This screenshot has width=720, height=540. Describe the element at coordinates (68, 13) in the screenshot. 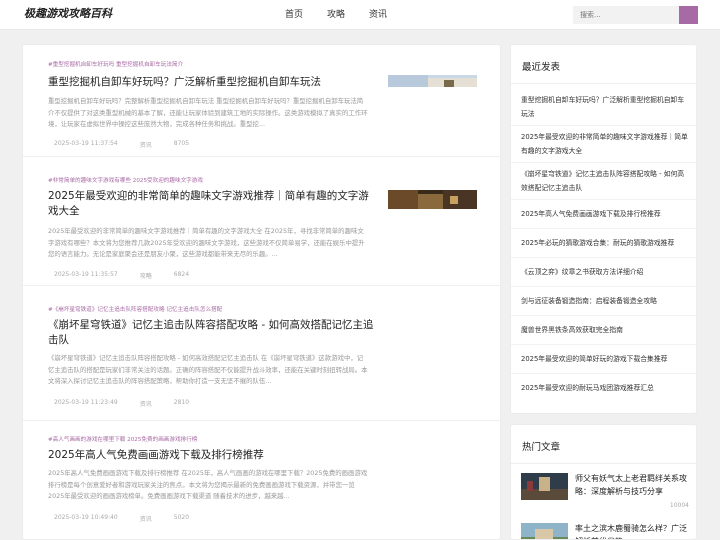

I see `site-logo: 极趣游戏攻略百科` at that location.